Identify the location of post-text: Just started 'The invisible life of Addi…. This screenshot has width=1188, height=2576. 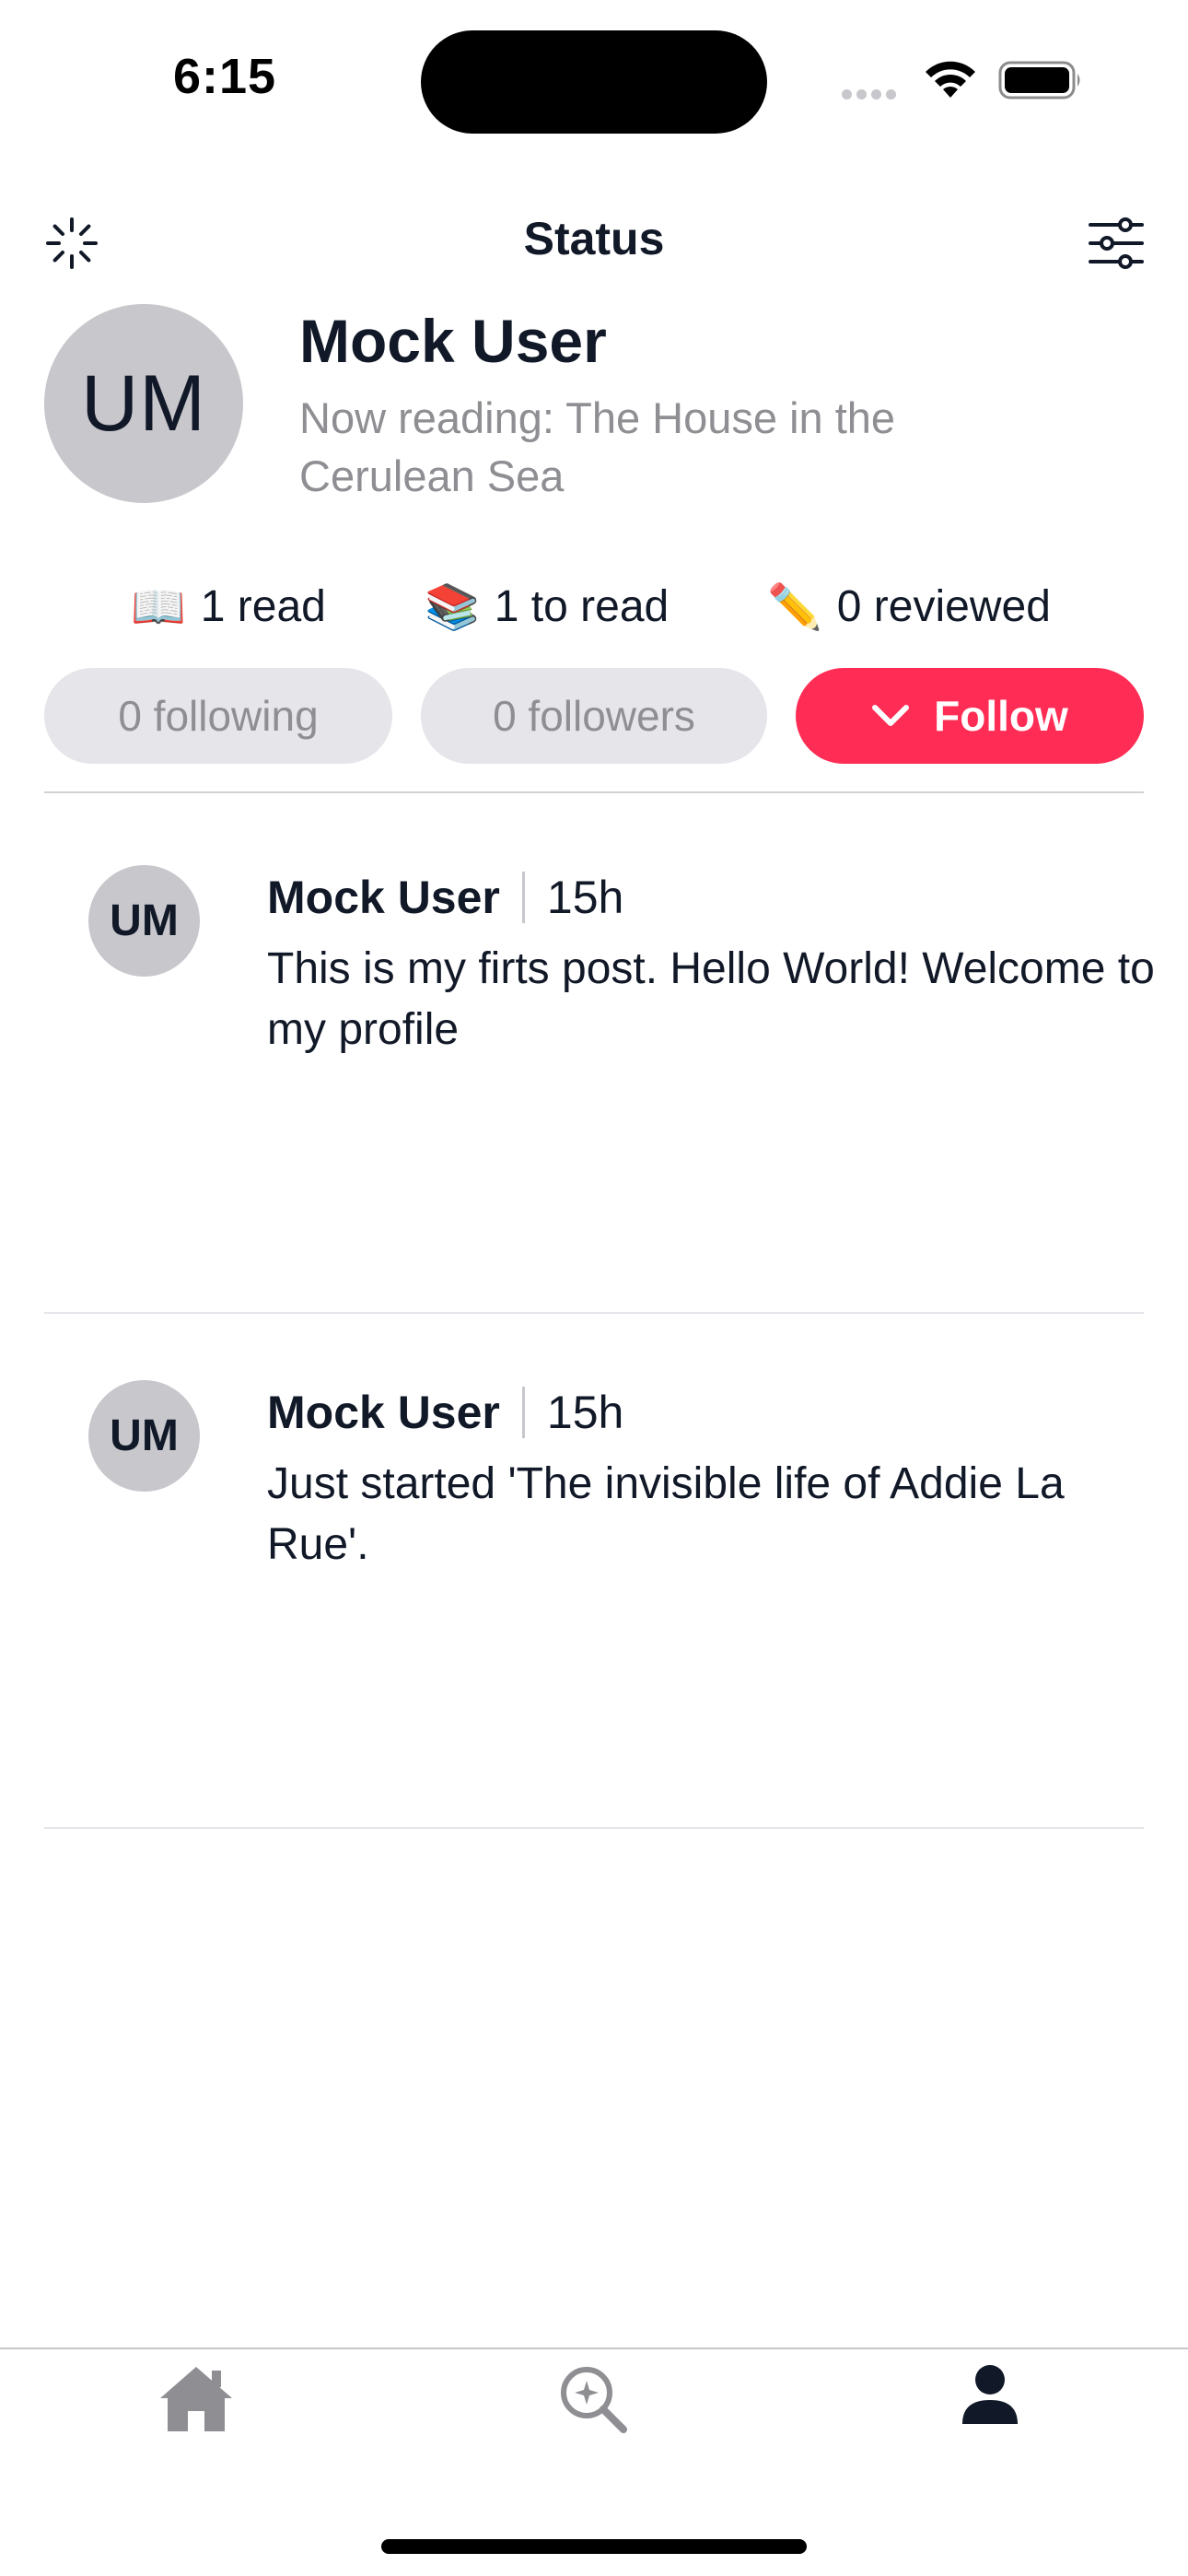
(666, 1514).